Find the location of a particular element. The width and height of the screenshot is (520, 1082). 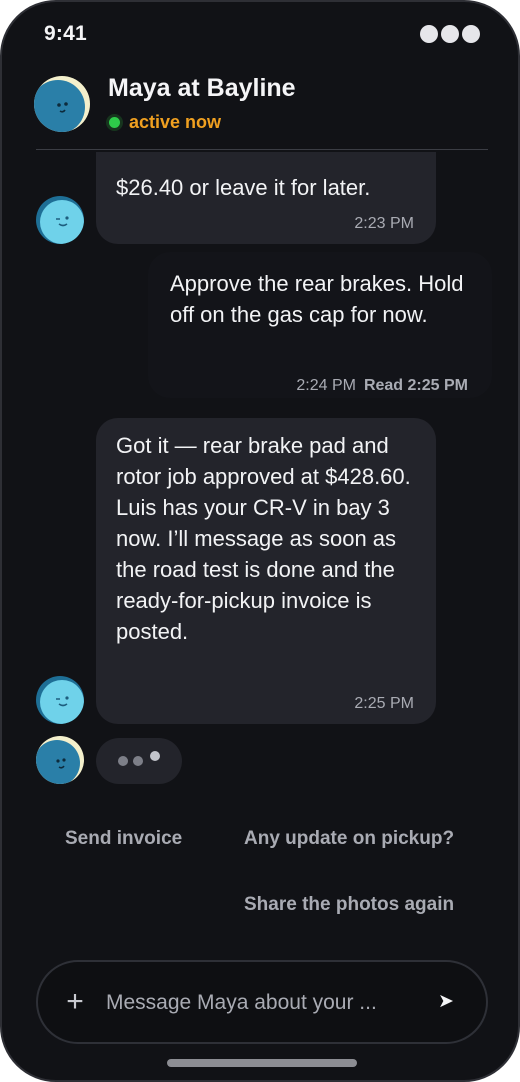

message-composer: + ➤ is located at coordinates (262, 1002).